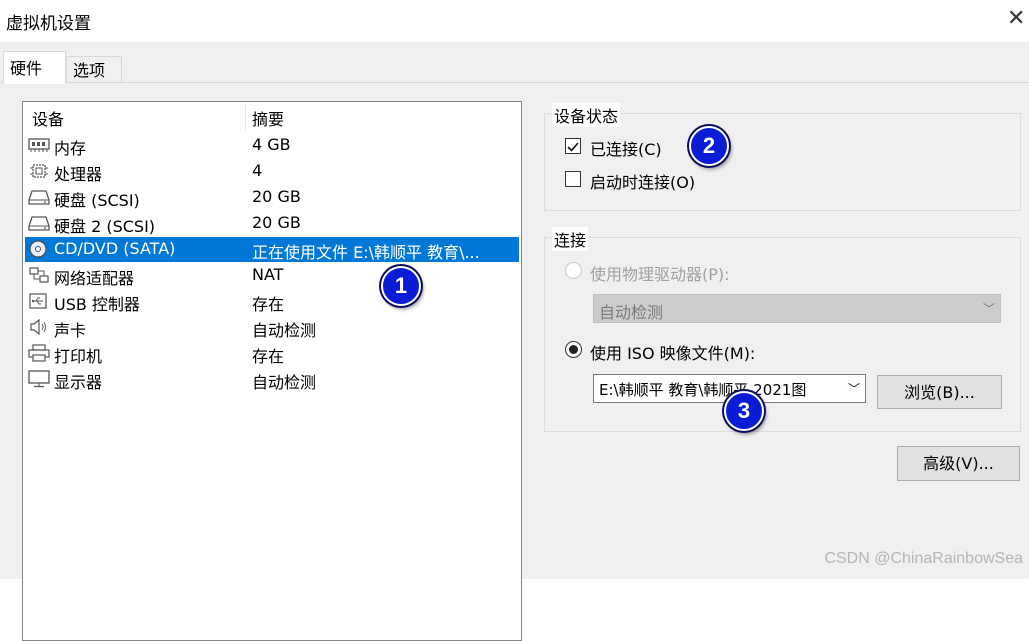  What do you see at coordinates (401, 286) in the screenshot?
I see `annotation-badge-1: 1` at bounding box center [401, 286].